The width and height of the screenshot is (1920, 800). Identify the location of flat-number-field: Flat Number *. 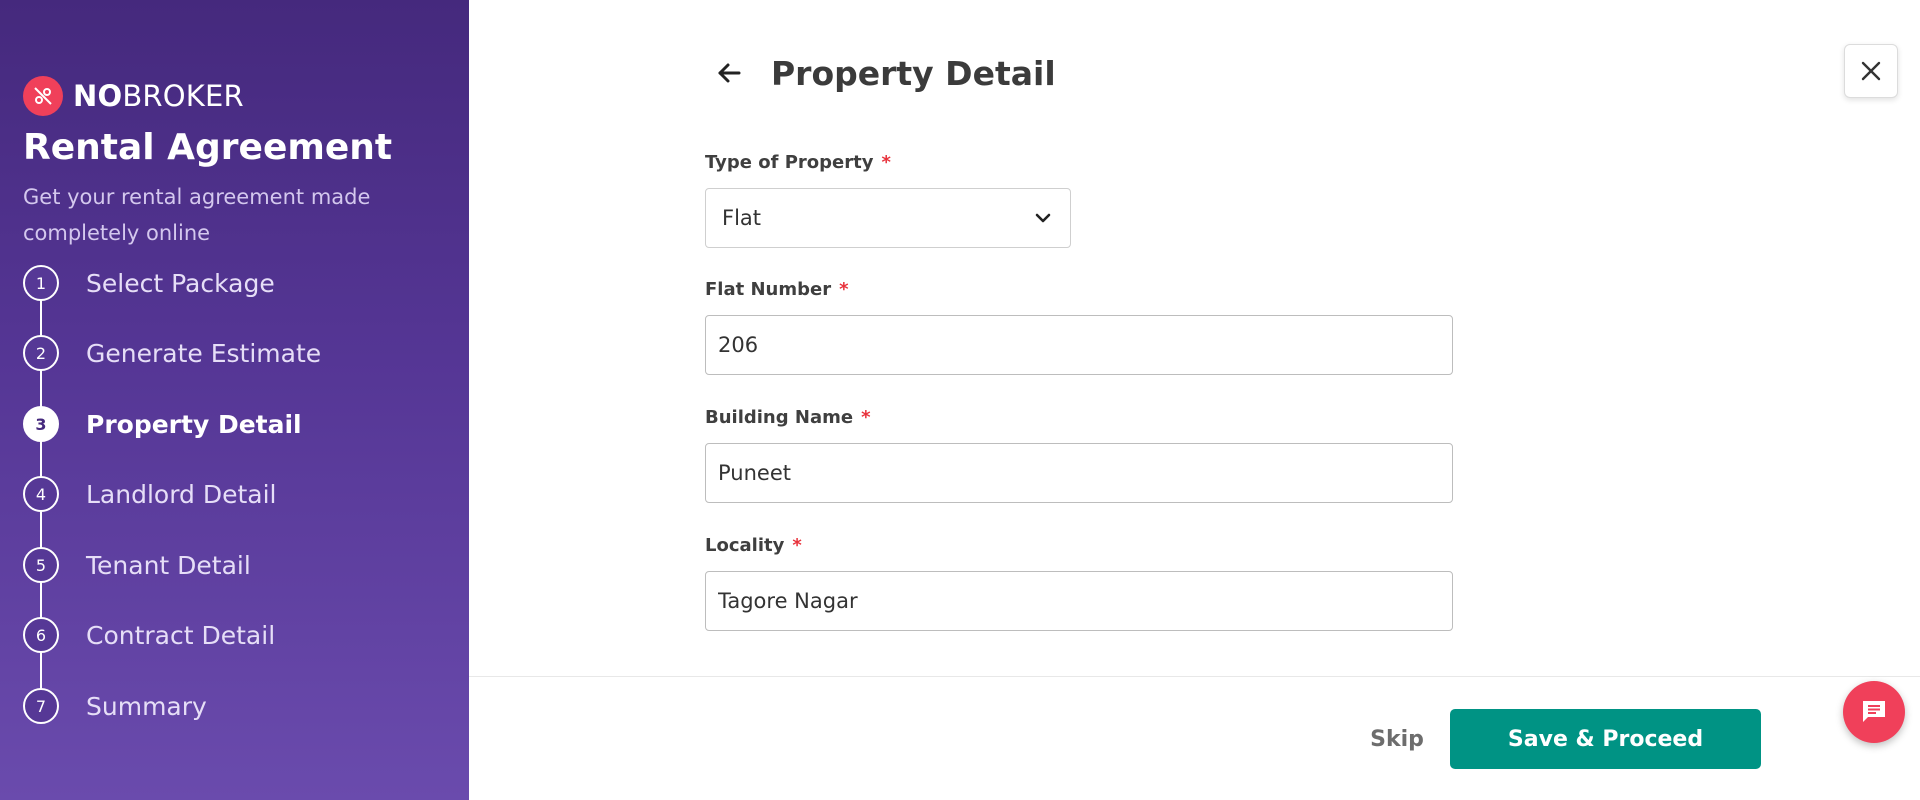
(1080, 326).